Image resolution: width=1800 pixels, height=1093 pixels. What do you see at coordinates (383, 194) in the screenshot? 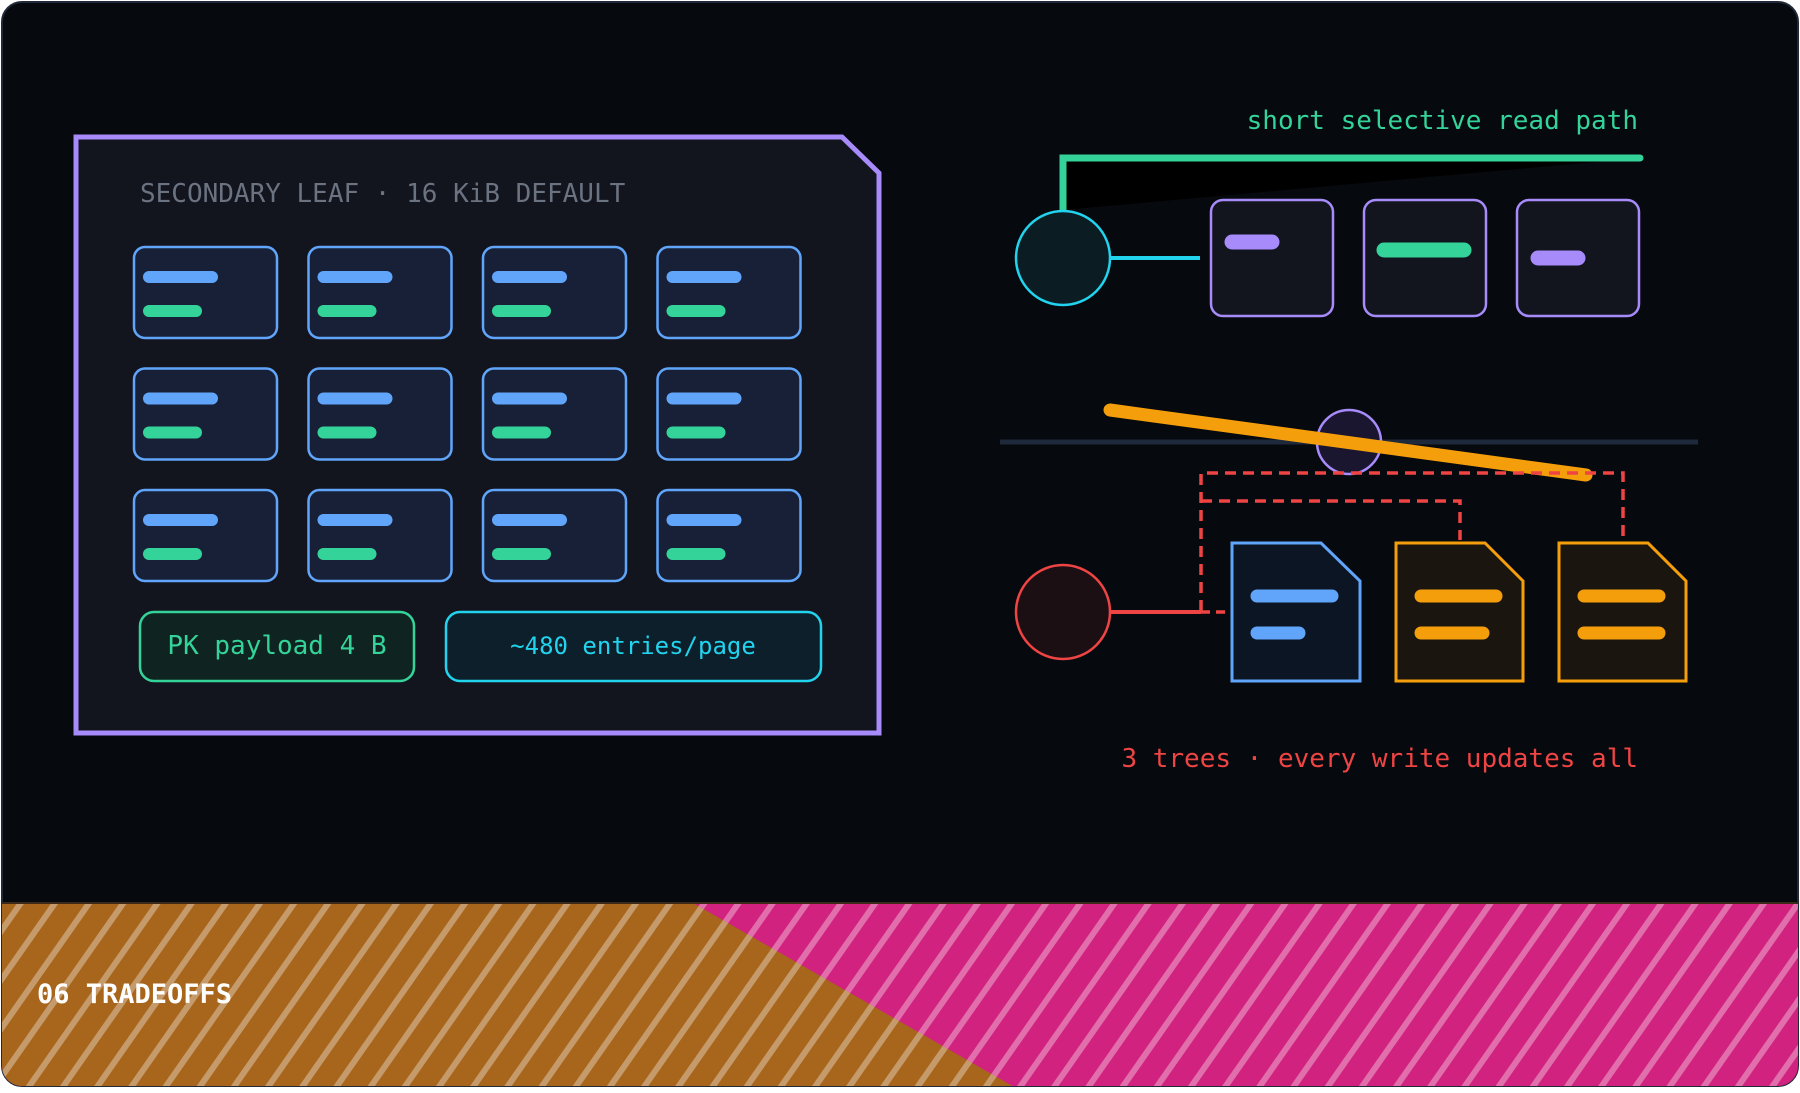
I see `leaf-page-title: SECONDARY LEAF · 16 KiB DEFAULT` at bounding box center [383, 194].